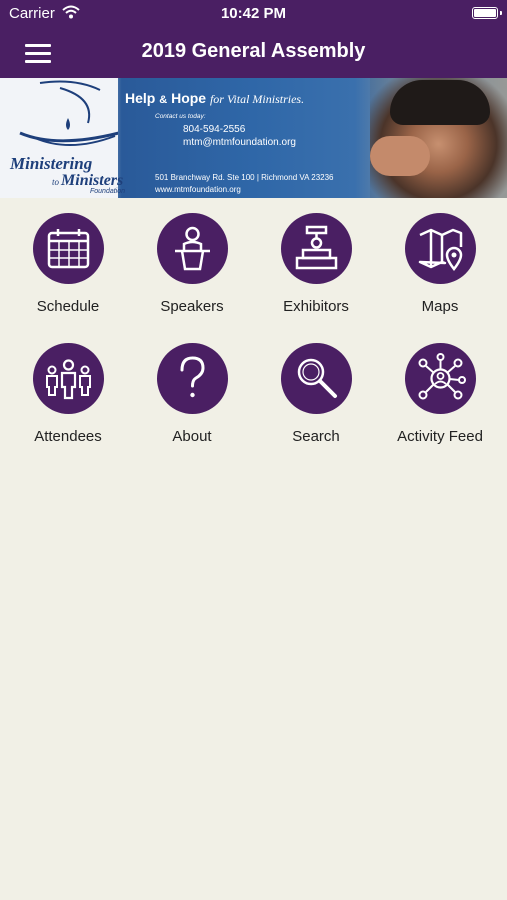  I want to click on status-time: 10:42 PM, so click(253, 13).